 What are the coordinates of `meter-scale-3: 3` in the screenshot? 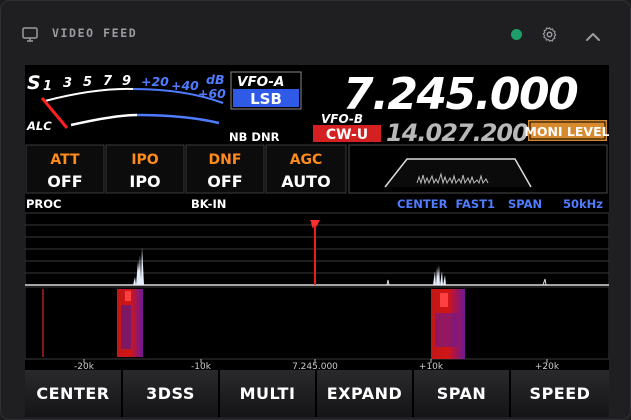 It's located at (67, 83).